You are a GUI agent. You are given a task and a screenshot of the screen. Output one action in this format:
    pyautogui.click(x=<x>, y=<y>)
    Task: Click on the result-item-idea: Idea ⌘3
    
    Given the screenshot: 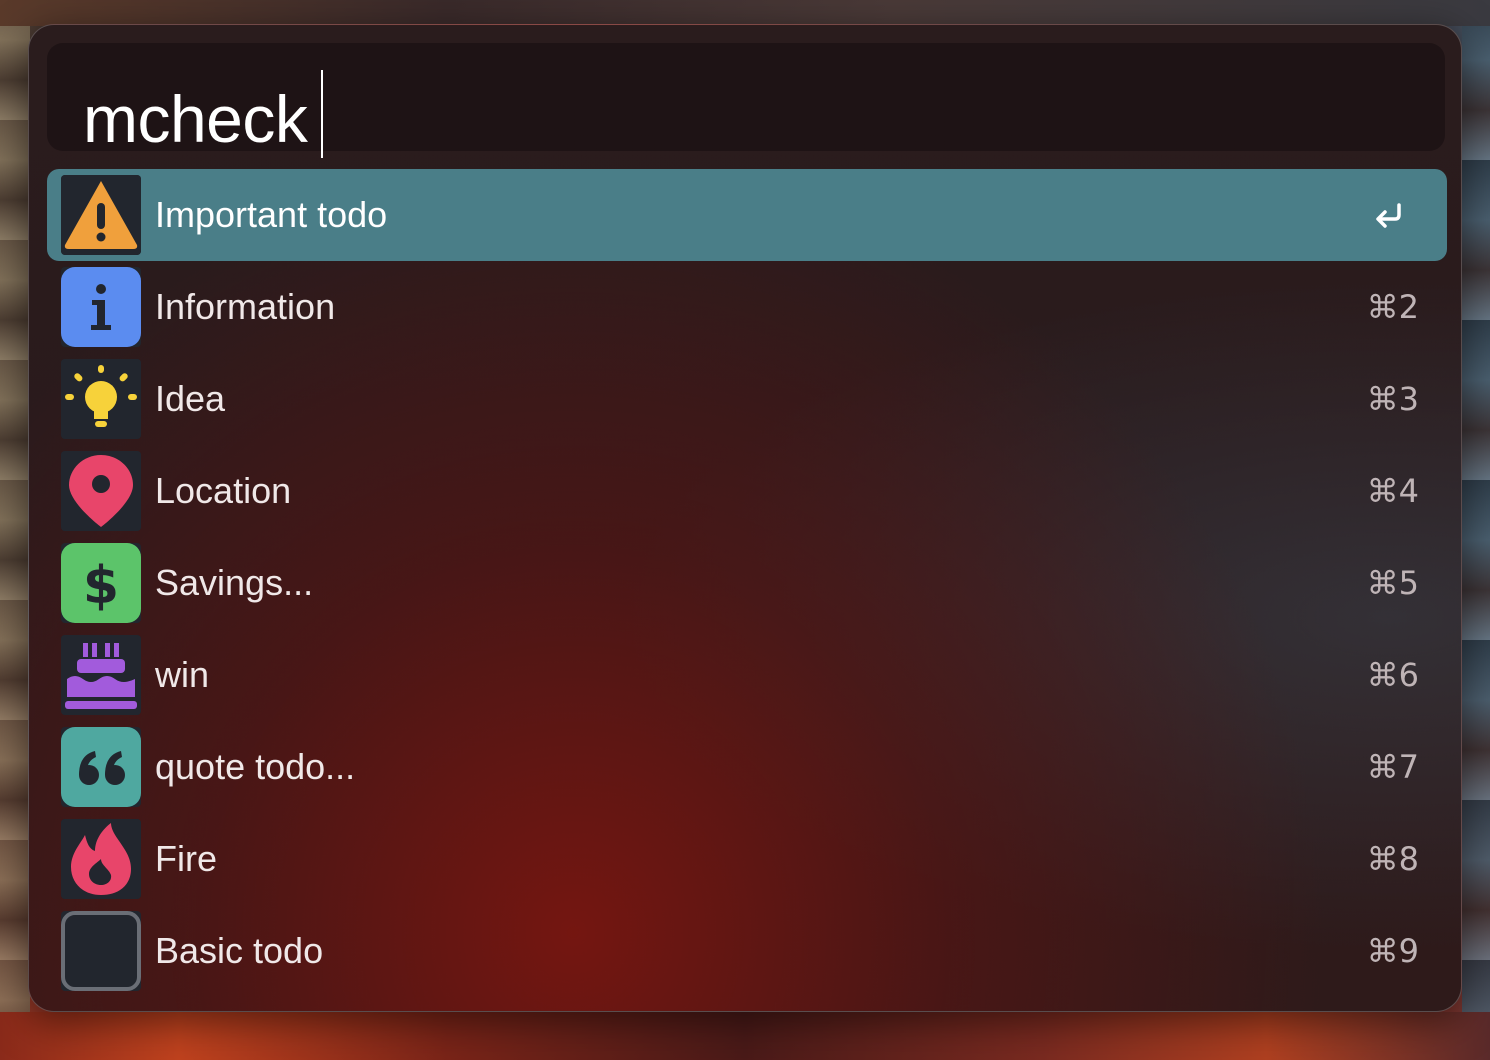 What is the action you would take?
    pyautogui.click(x=747, y=399)
    